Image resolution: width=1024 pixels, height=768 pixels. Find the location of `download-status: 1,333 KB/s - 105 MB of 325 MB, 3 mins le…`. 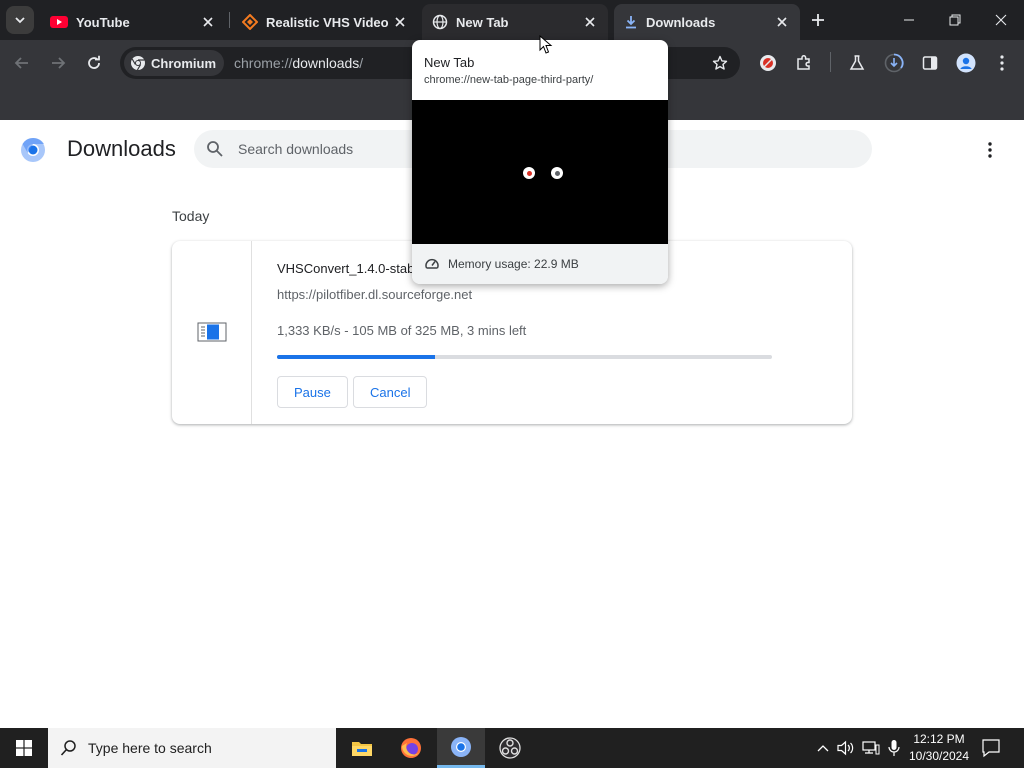

download-status: 1,333 KB/s - 105 MB of 325 MB, 3 mins le… is located at coordinates (402, 330).